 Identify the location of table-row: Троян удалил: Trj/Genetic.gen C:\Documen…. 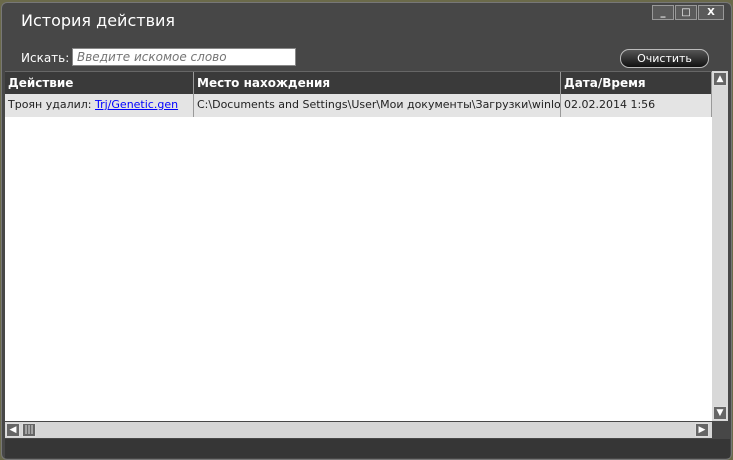
(358, 105).